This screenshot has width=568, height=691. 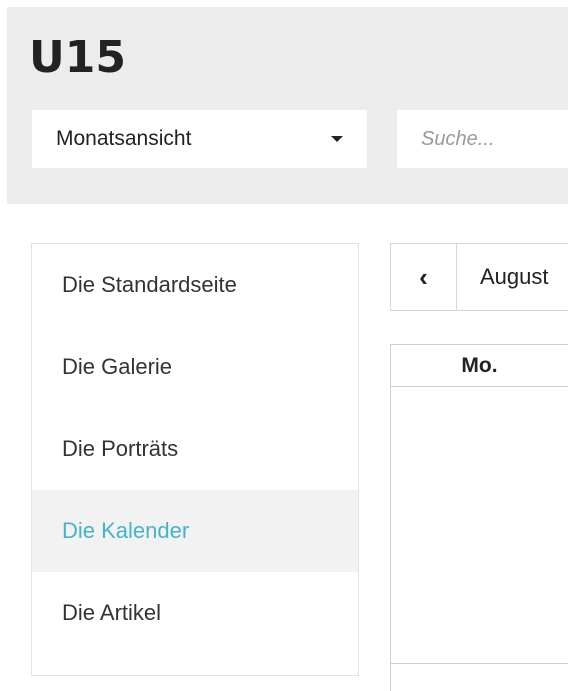 What do you see at coordinates (124, 138) in the screenshot?
I see `view-select-value: Monatsansicht` at bounding box center [124, 138].